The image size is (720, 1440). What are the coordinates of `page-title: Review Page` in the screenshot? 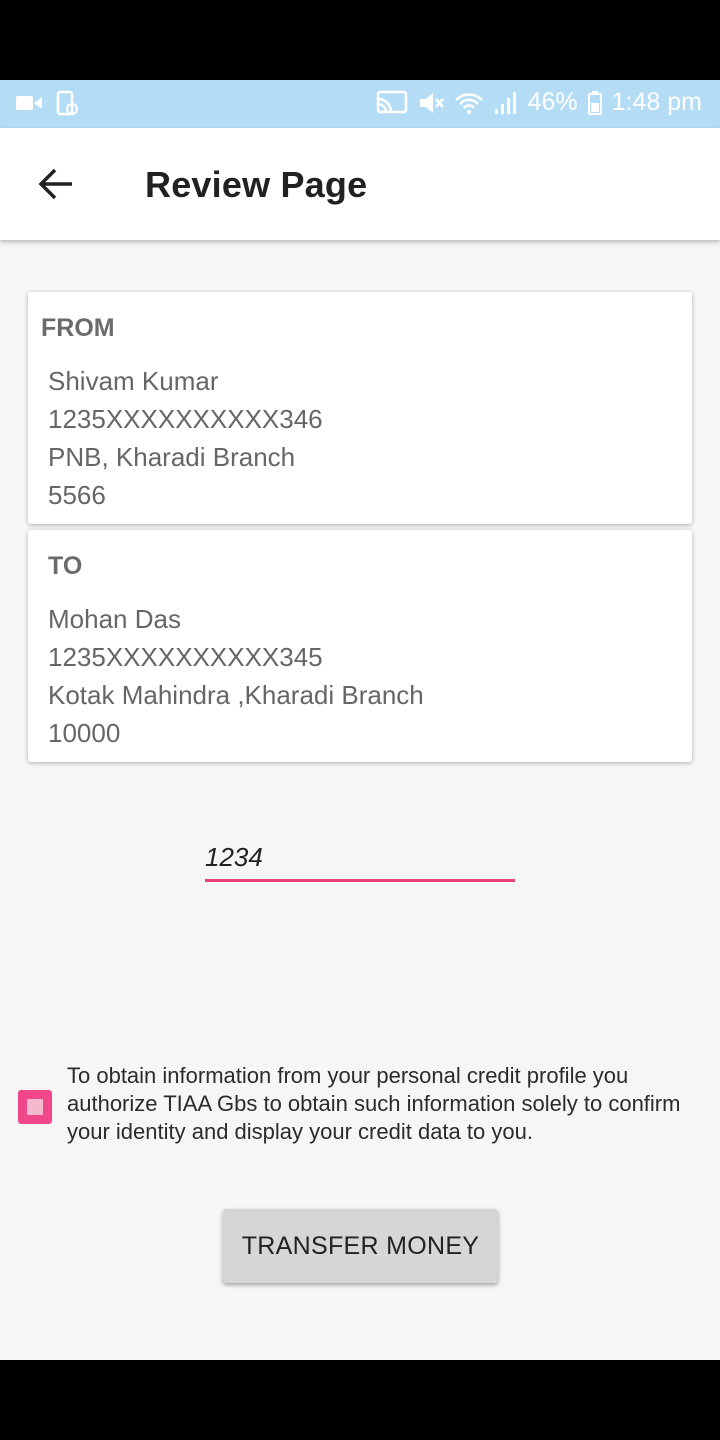 It's located at (256, 184).